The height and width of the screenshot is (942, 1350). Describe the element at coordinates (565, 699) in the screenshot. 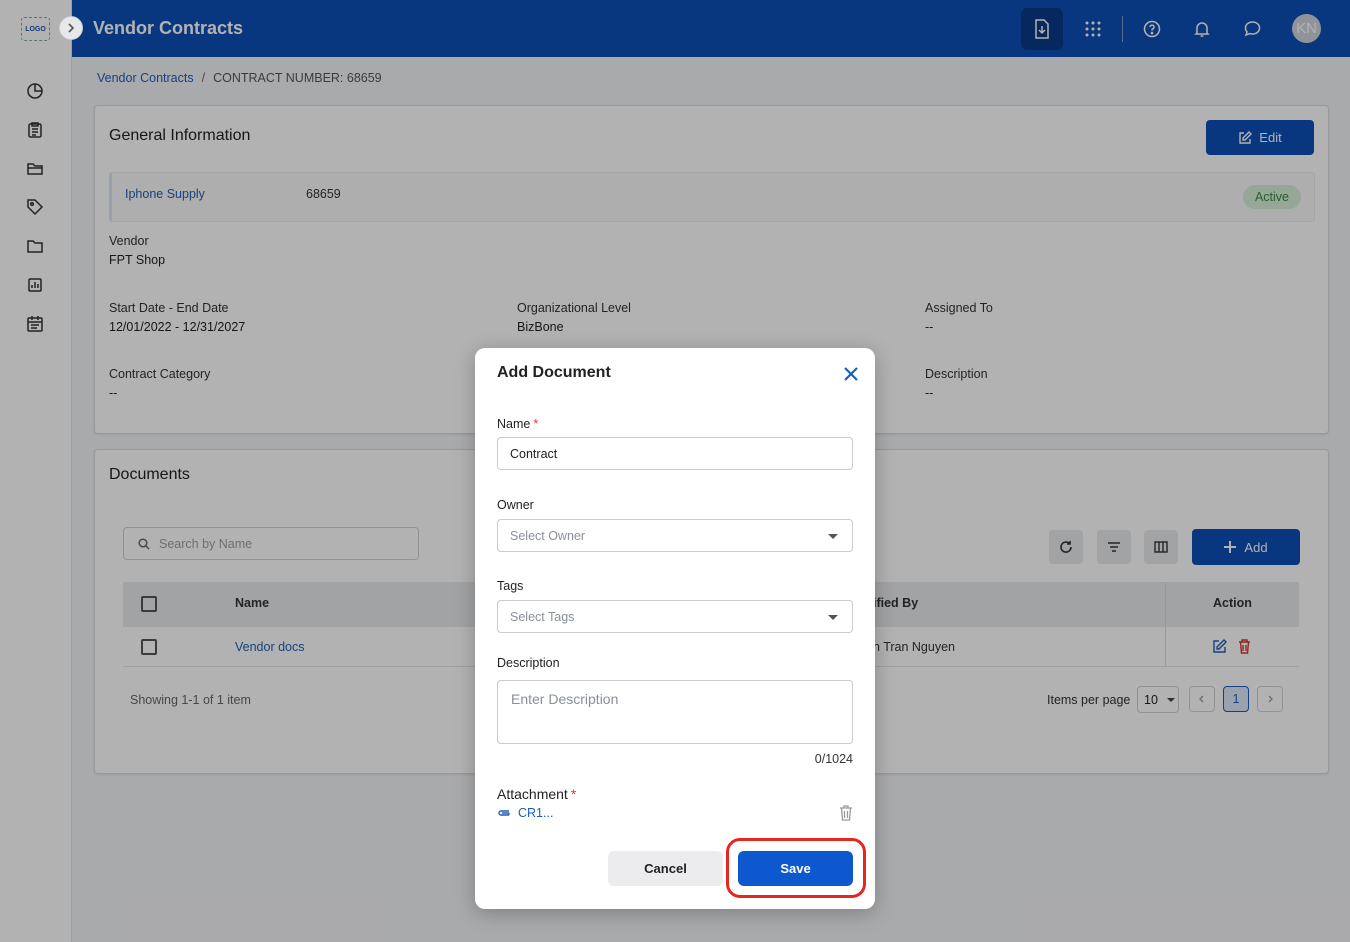

I see `description-placeholder: Enter Description` at that location.